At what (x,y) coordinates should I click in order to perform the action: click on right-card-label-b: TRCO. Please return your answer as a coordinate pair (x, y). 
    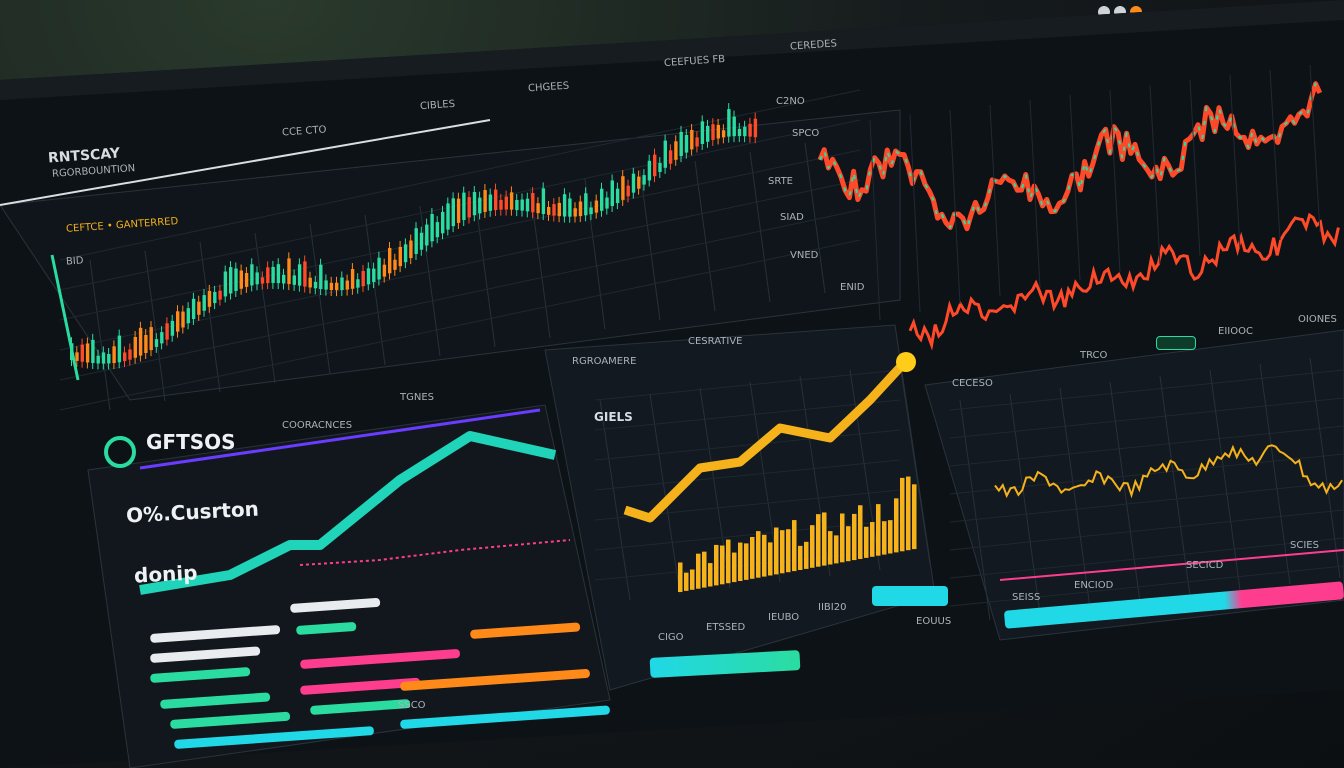
    Looking at the image, I should click on (1094, 355).